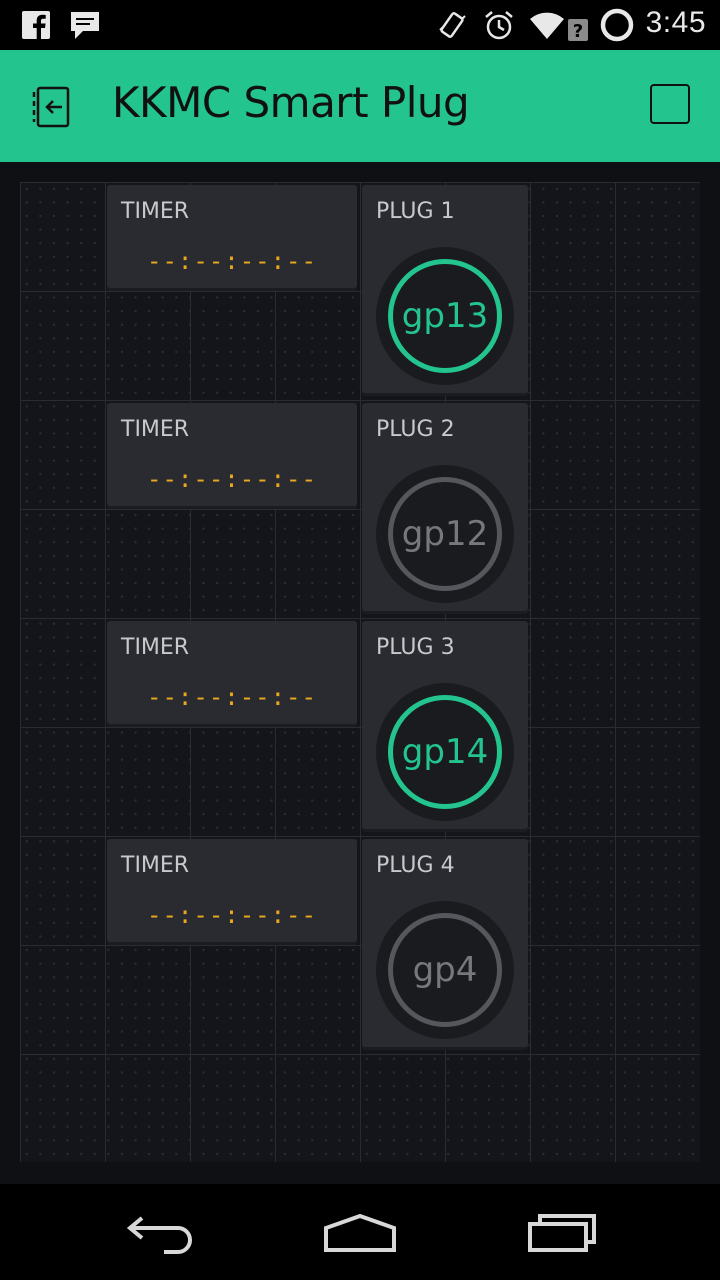 This screenshot has width=720, height=1280. I want to click on recents-icon, so click(562, 1234).